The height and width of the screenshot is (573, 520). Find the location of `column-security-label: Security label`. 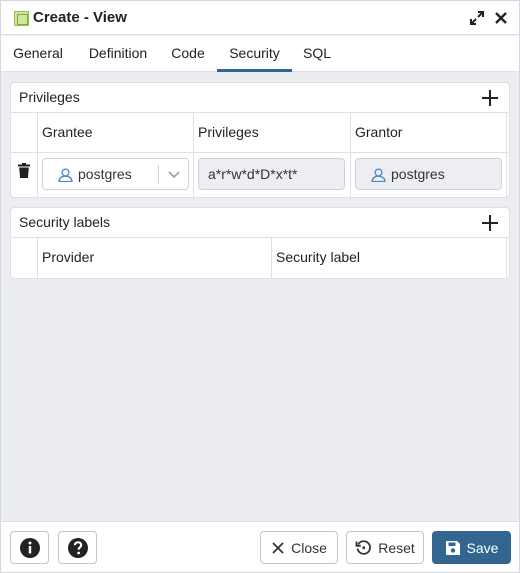

column-security-label: Security label is located at coordinates (318, 257).